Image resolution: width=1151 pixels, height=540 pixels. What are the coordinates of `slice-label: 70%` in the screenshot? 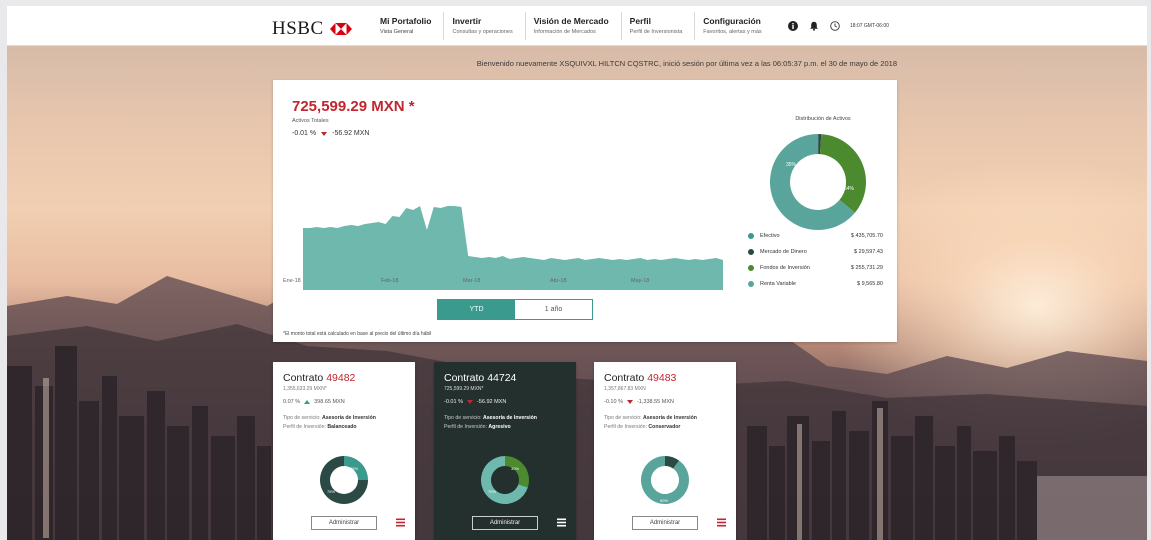 It's located at (492, 491).